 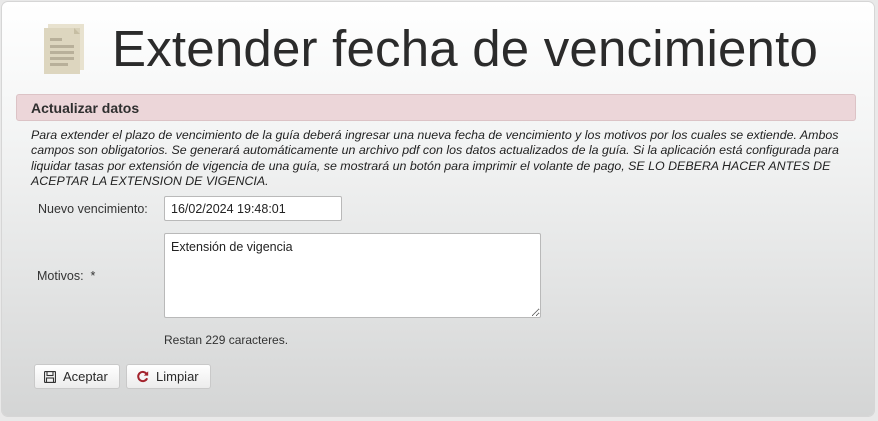 What do you see at coordinates (85, 108) in the screenshot?
I see `section-title: Actualizar datos` at bounding box center [85, 108].